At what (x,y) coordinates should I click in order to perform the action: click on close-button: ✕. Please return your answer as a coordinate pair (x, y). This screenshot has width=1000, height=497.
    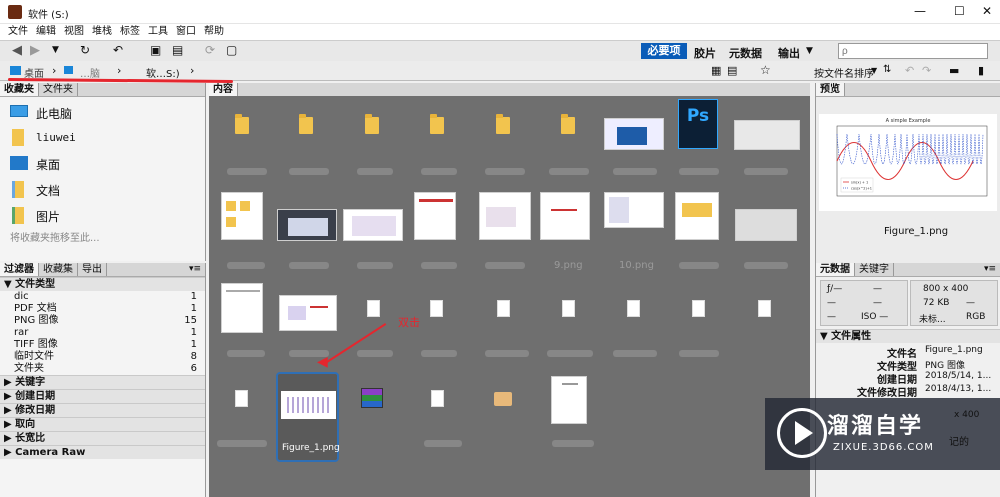
    Looking at the image, I should click on (987, 11).